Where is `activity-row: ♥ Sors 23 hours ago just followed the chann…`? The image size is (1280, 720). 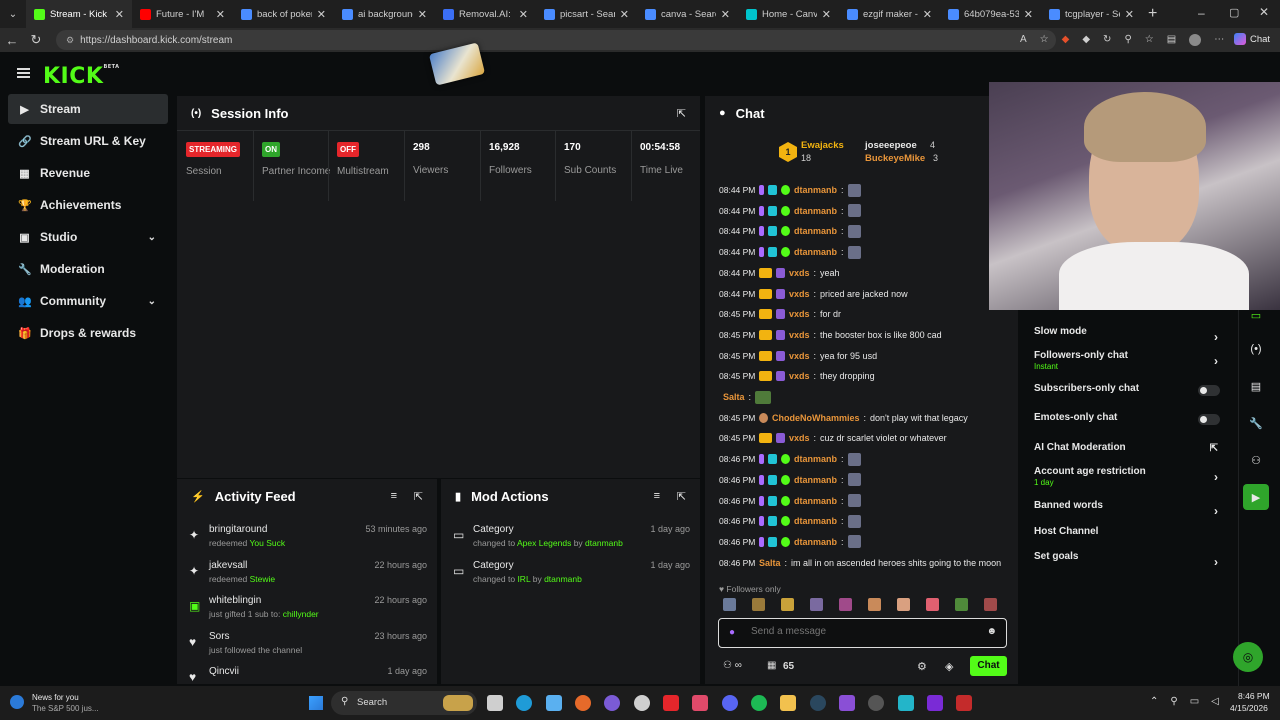 activity-row: ♥ Sors 23 hours ago just followed the chann… is located at coordinates (307, 649).